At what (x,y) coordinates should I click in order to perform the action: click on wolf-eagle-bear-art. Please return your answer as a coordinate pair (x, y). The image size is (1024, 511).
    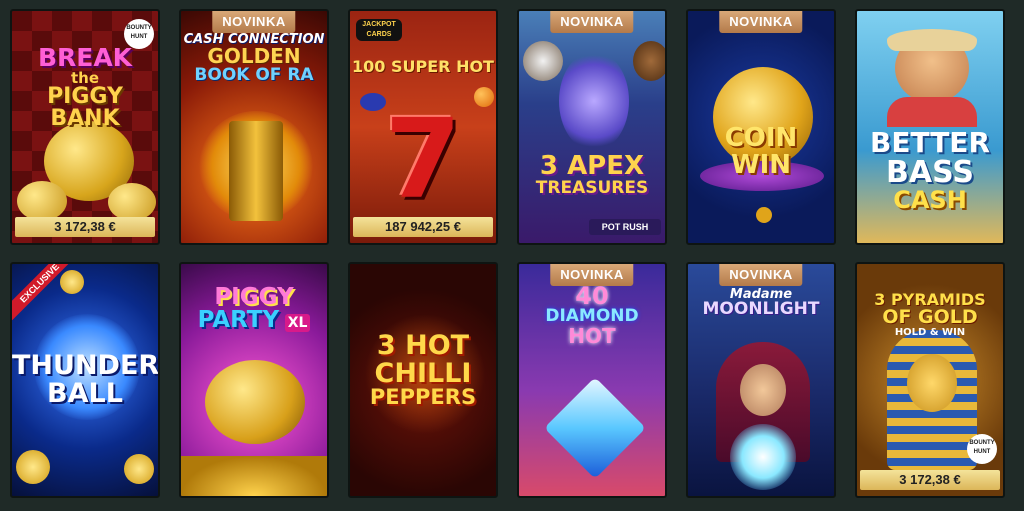
    Looking at the image, I should click on (592, 127).